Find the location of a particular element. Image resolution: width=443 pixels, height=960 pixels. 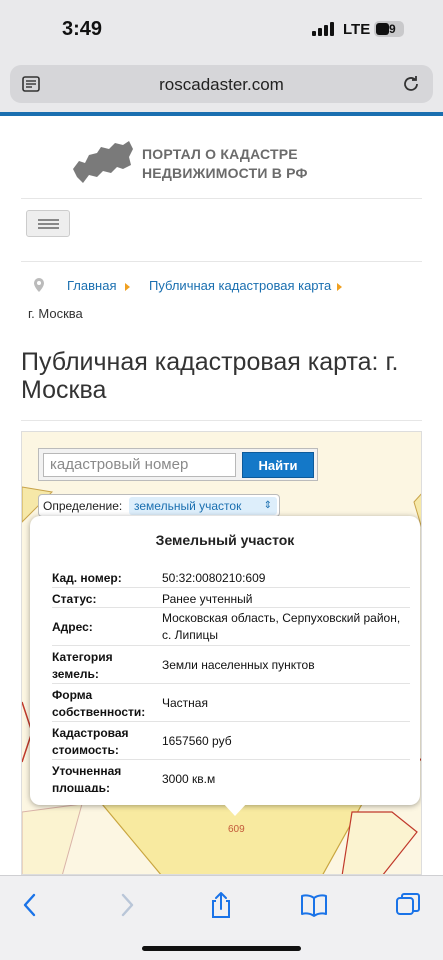

logo-line-2: НЕДВИЖИМОСТИ В РФ is located at coordinates (225, 173).